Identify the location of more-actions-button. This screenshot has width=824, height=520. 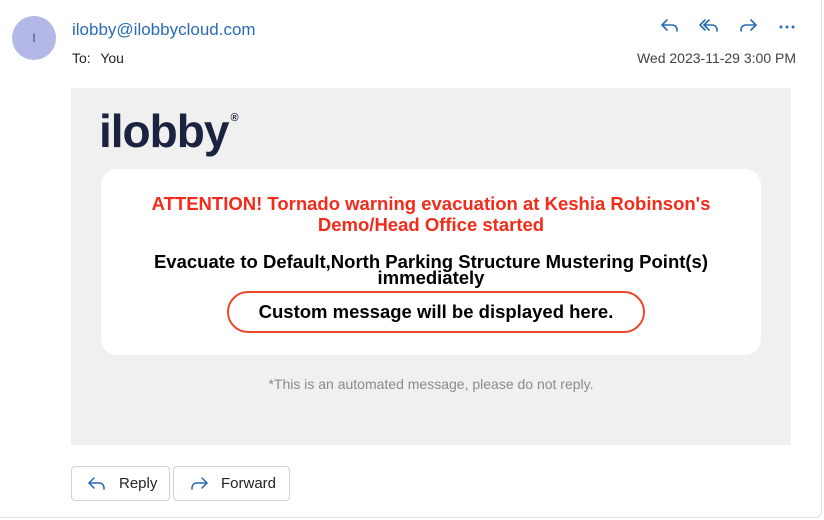
(786, 26).